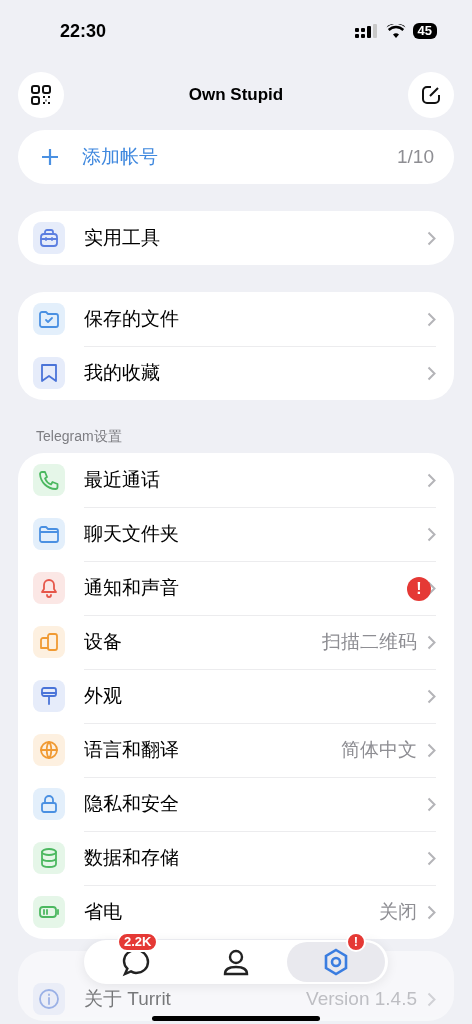 The width and height of the screenshot is (472, 1024). I want to click on battery-icon, so click(49, 912).